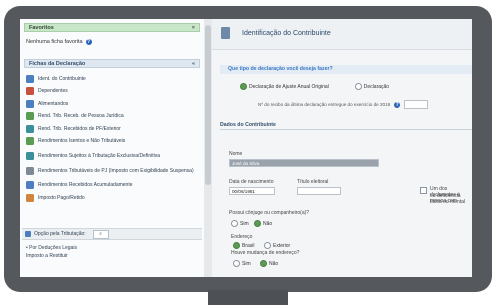 Image resolution: width=494 pixels, height=305 pixels. I want to click on collapse-icon: «, so click(193, 64).